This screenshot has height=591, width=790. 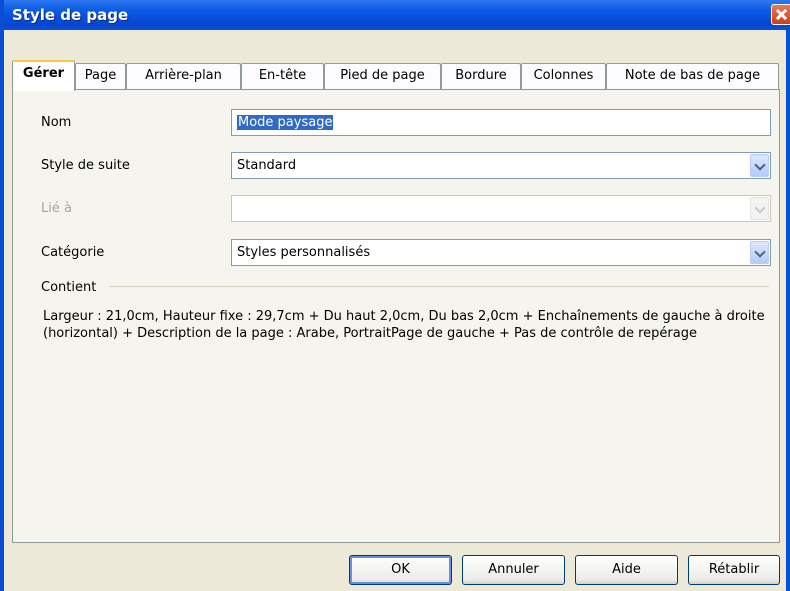 What do you see at coordinates (69, 287) in the screenshot?
I see `contains-group-label: Contient` at bounding box center [69, 287].